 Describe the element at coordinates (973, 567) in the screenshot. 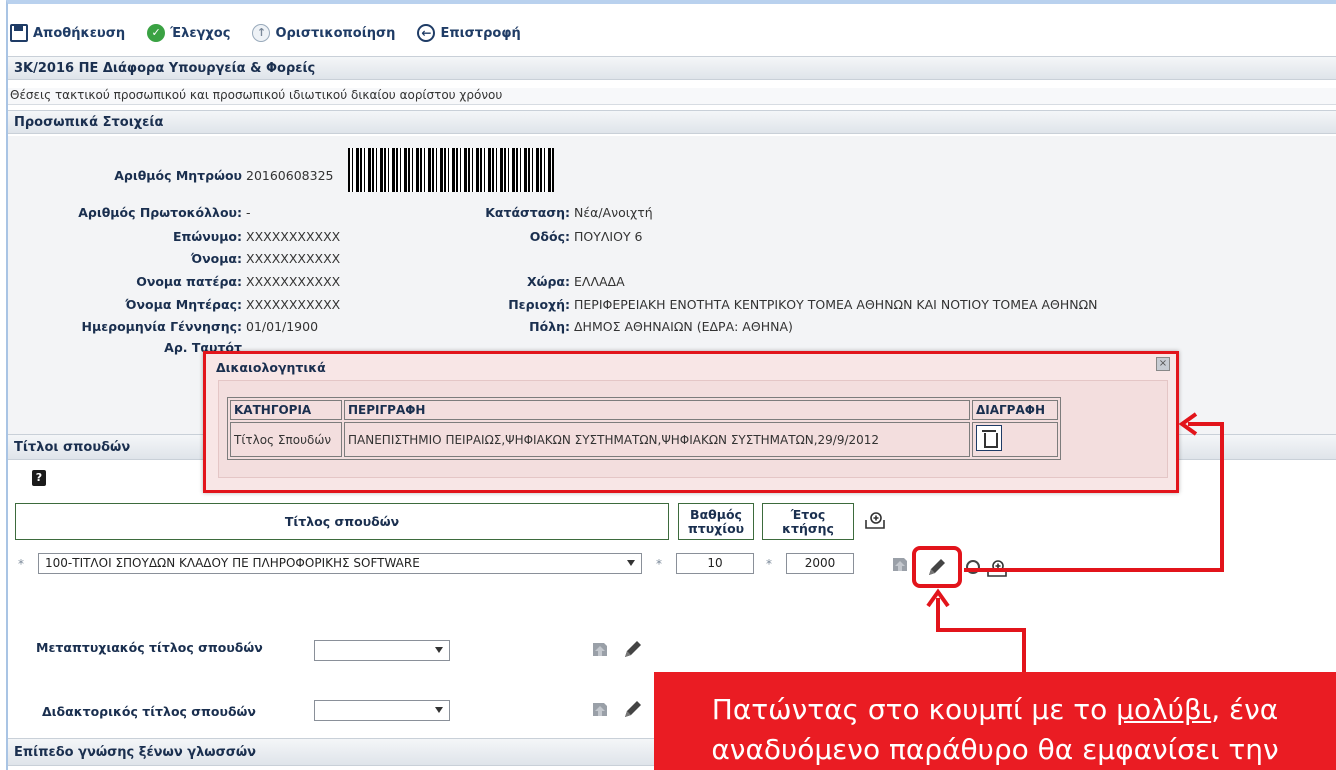

I see `remove-icon` at that location.